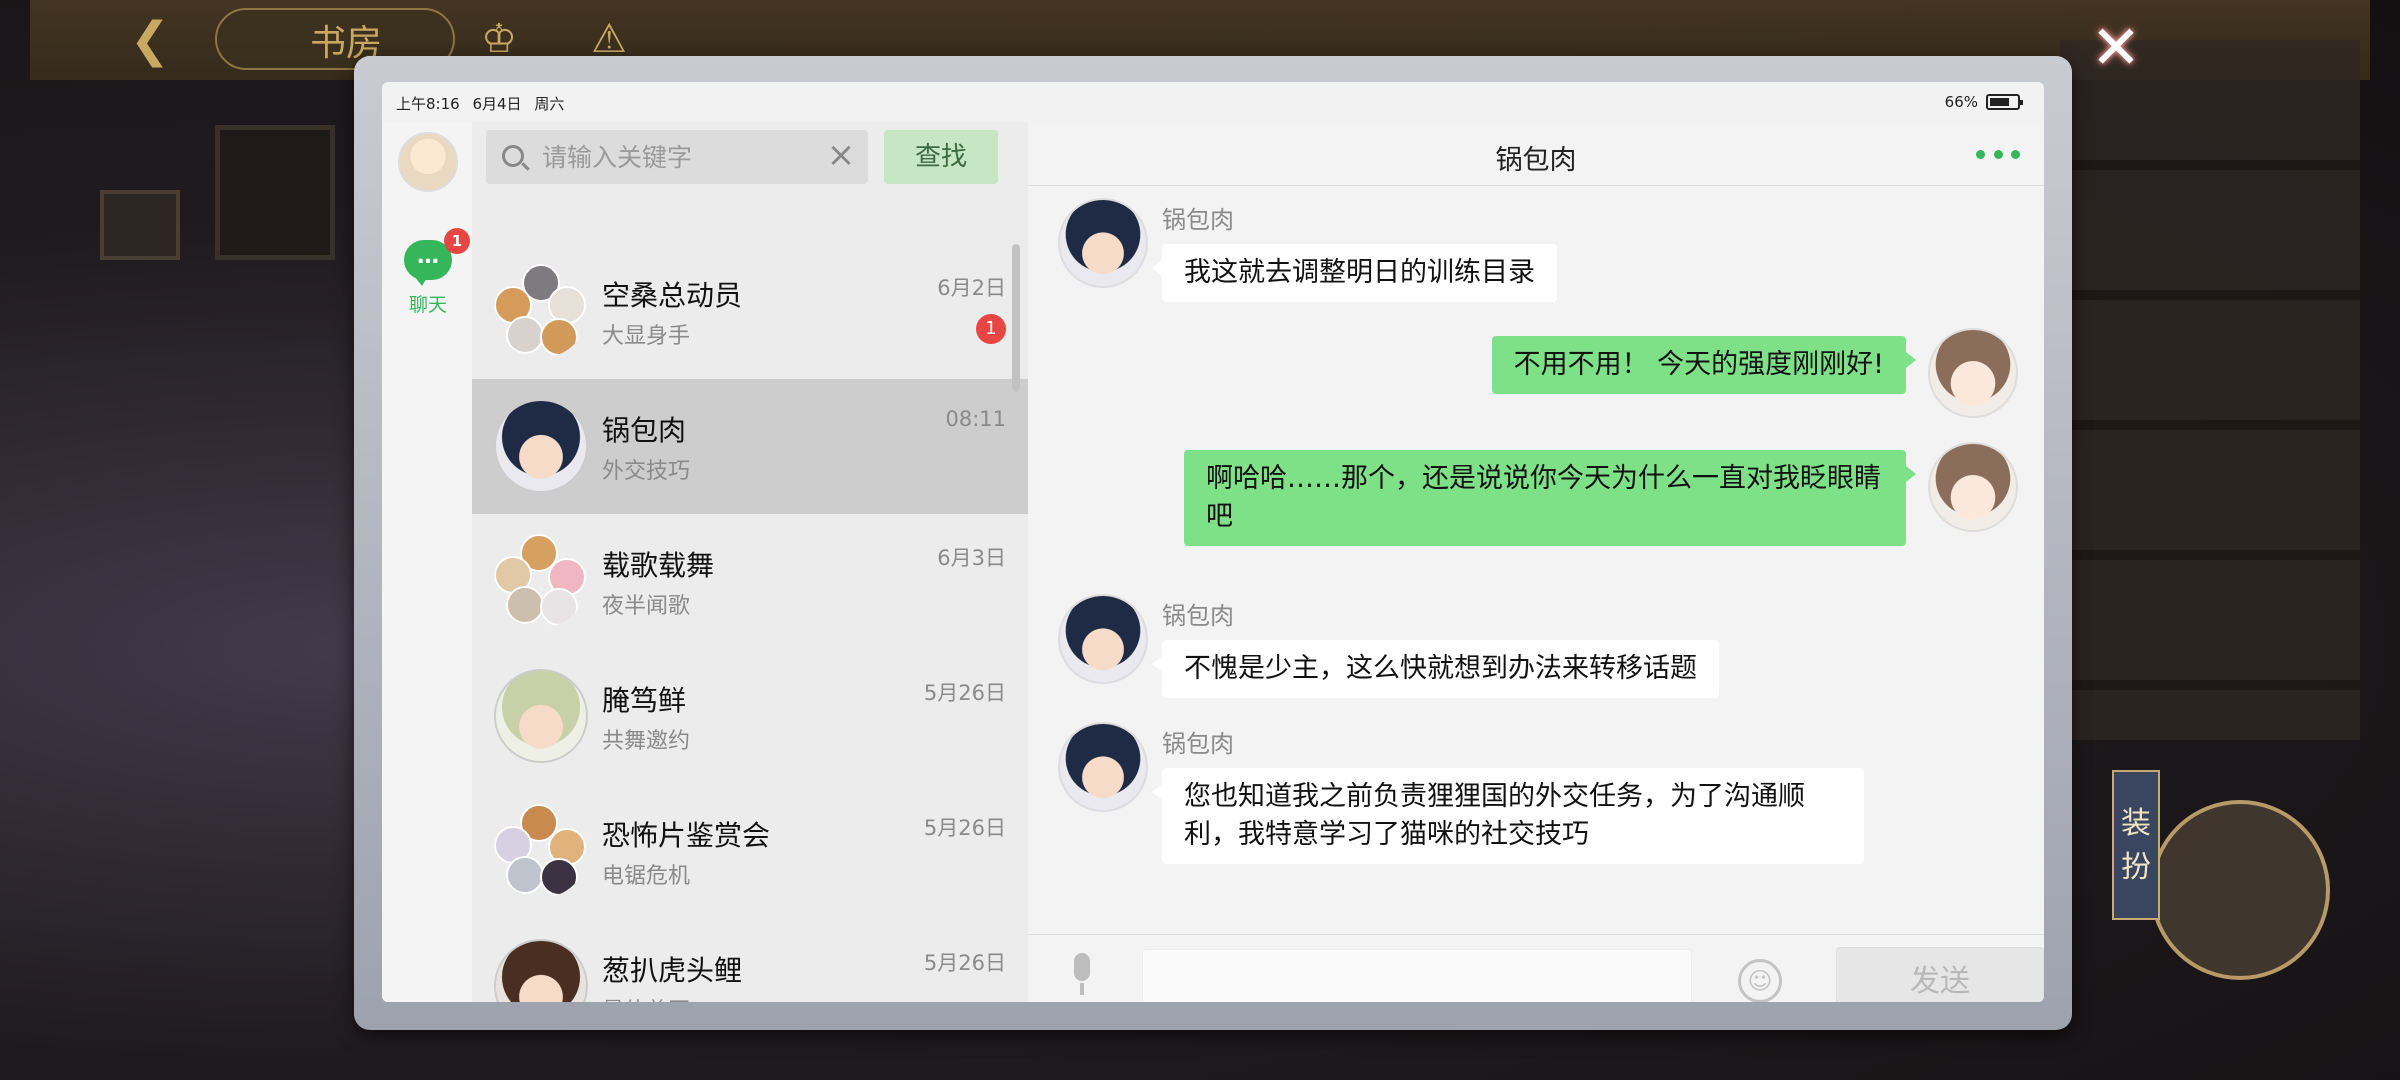 This screenshot has width=2400, height=1080. I want to click on status-date: 6月4日, so click(497, 104).